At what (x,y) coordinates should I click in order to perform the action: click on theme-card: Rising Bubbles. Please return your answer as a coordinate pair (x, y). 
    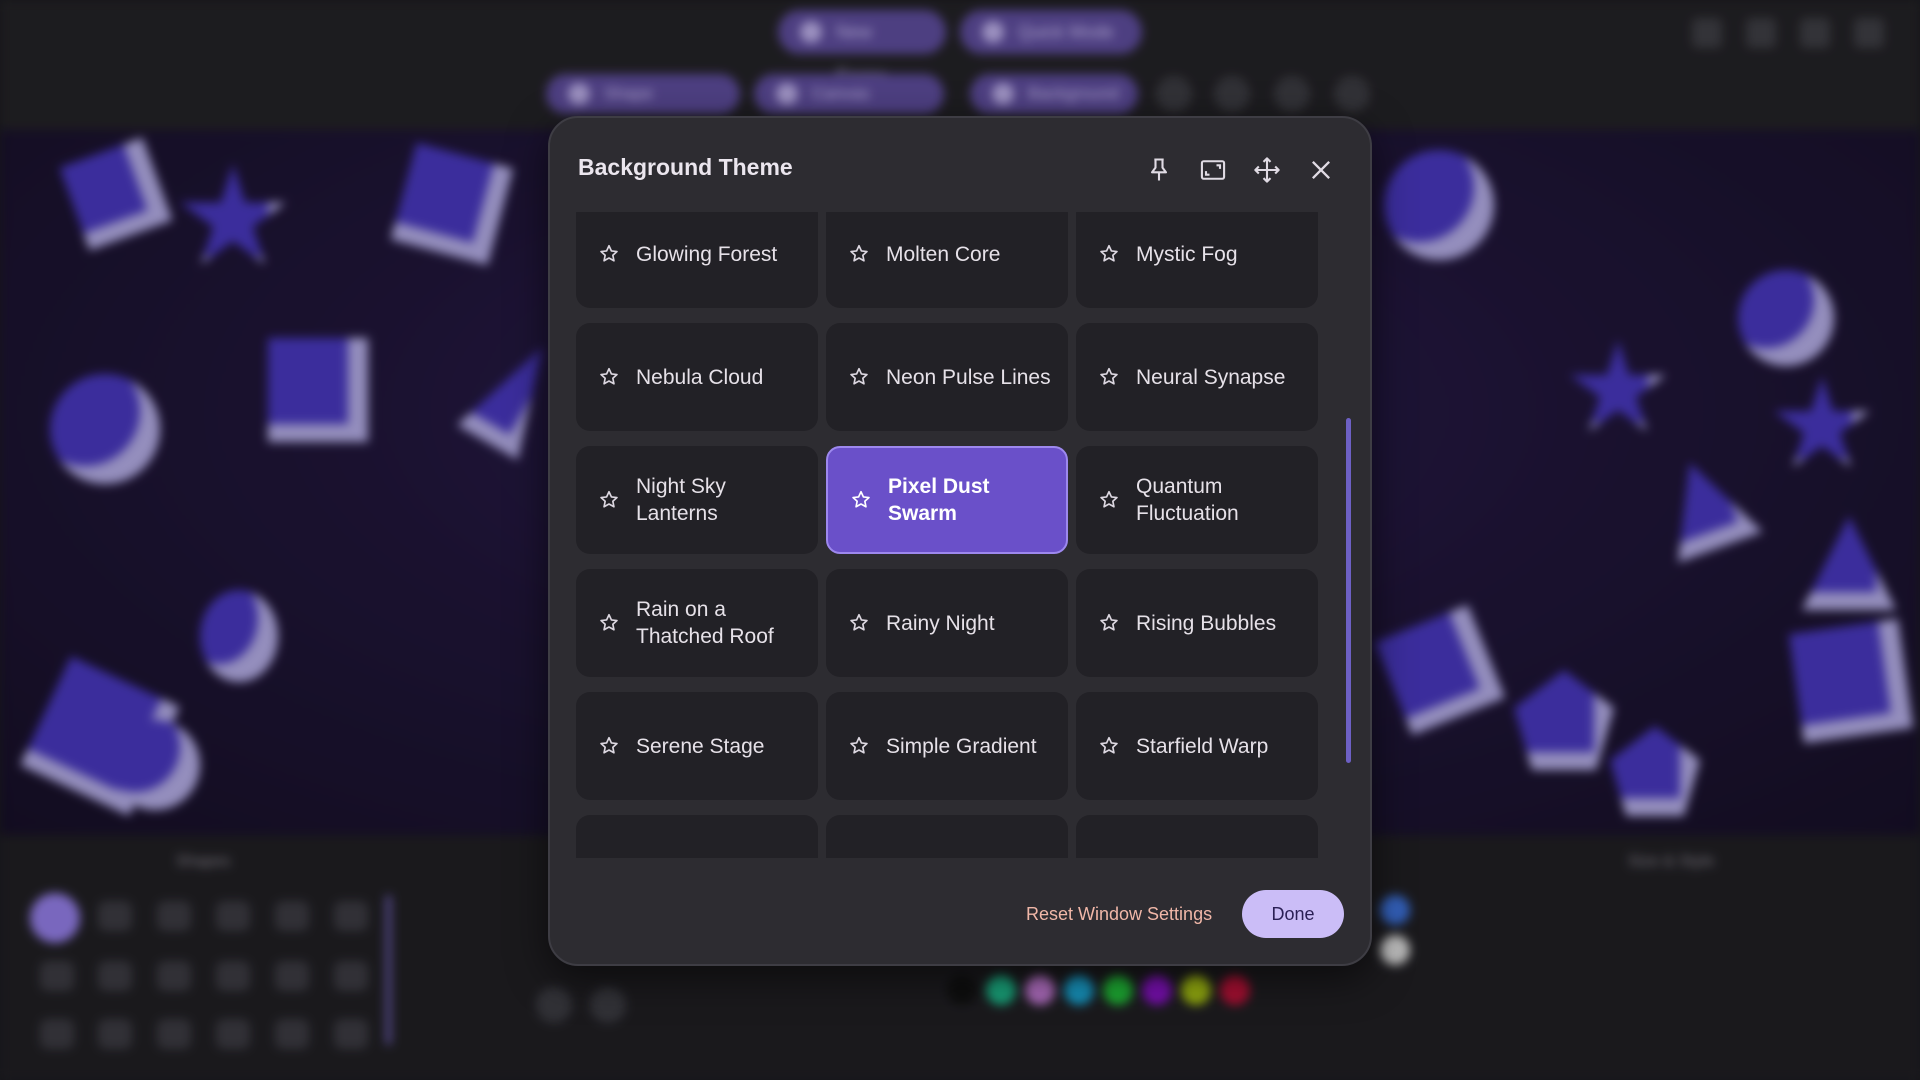
    Looking at the image, I should click on (1197, 623).